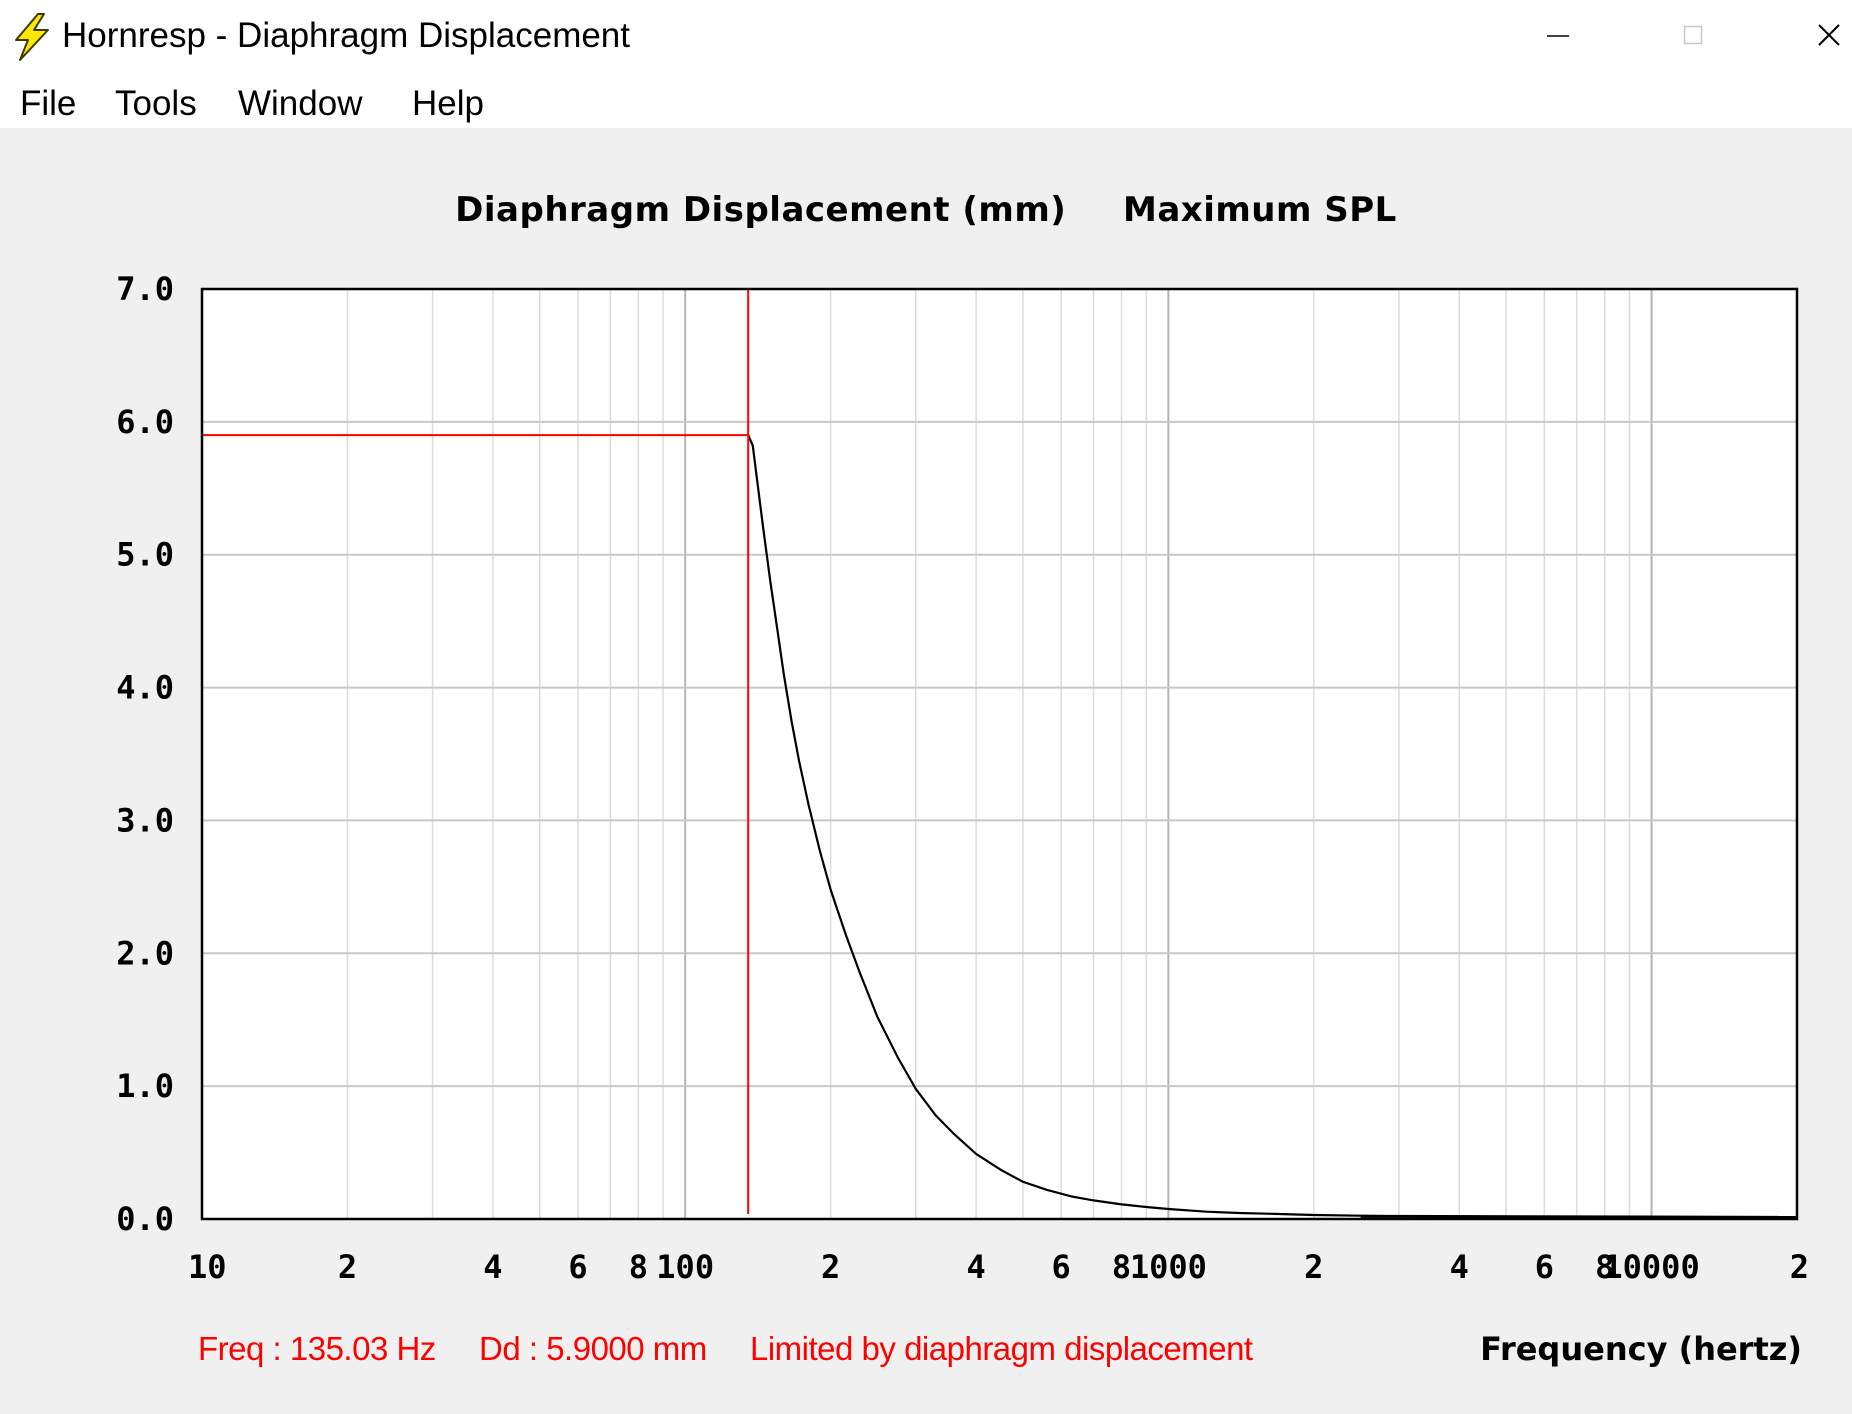 This screenshot has width=1852, height=1414. I want to click on y-tick-label: 1.0, so click(145, 1086).